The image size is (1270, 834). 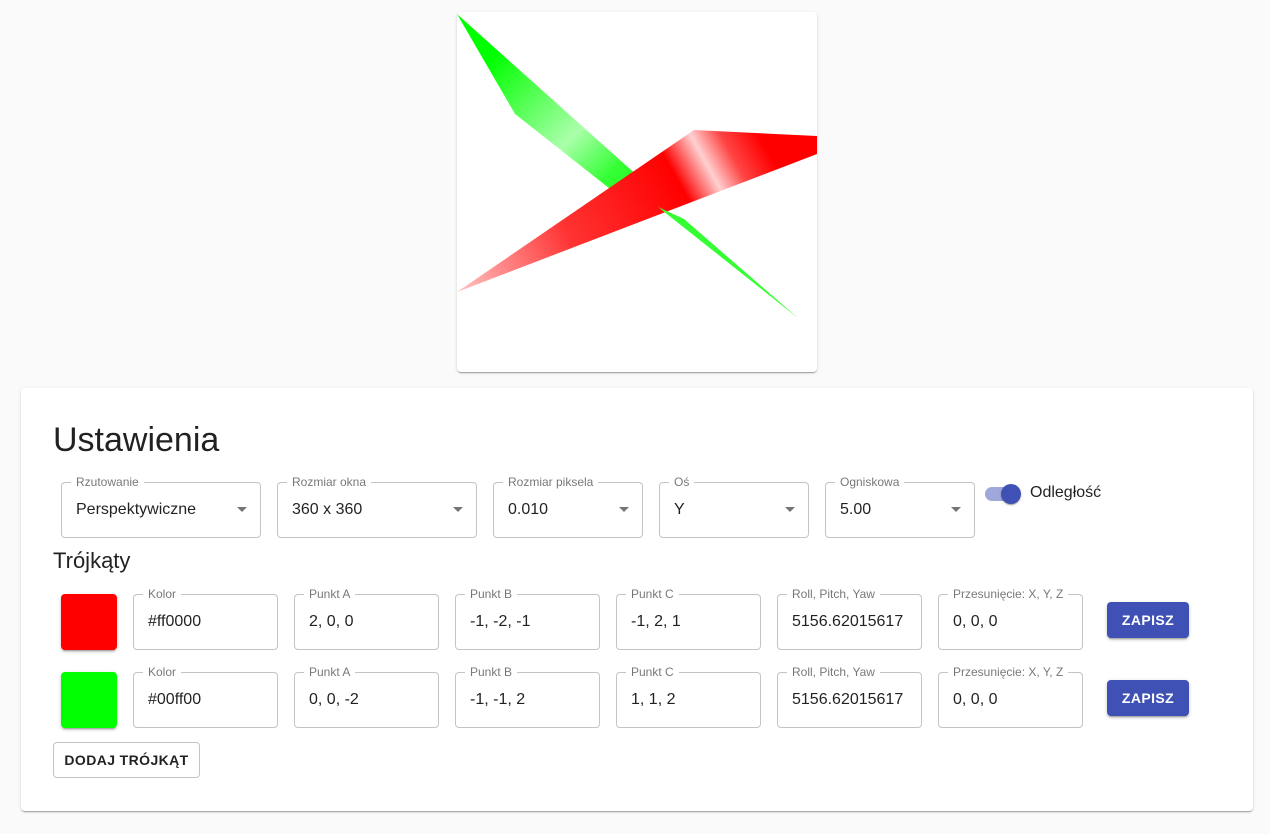 What do you see at coordinates (728, 262) in the screenshot?
I see `green-triangle-front` at bounding box center [728, 262].